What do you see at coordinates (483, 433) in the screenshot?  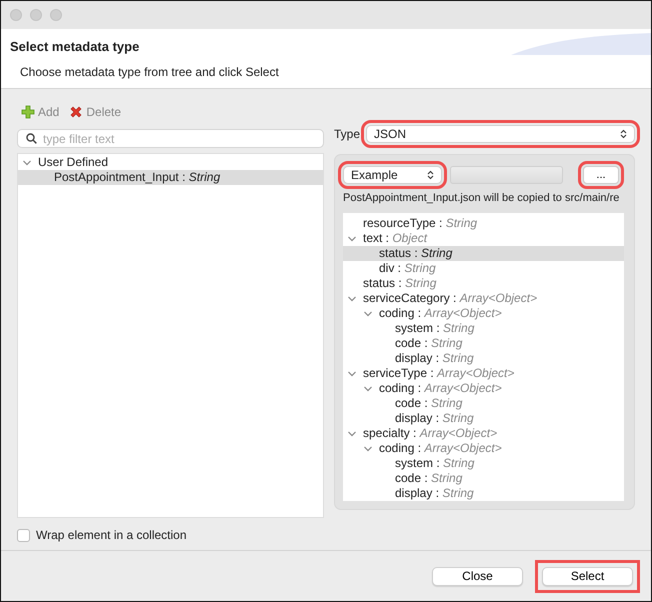 I see `tree-item: specialty : Array<Object>` at bounding box center [483, 433].